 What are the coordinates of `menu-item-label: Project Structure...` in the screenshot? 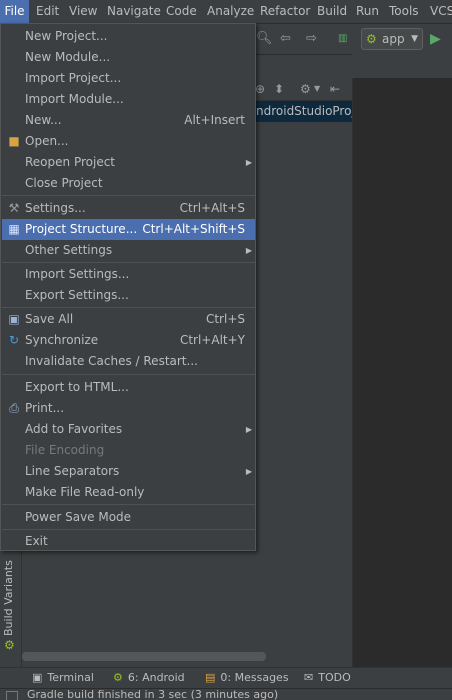 It's located at (81, 229).